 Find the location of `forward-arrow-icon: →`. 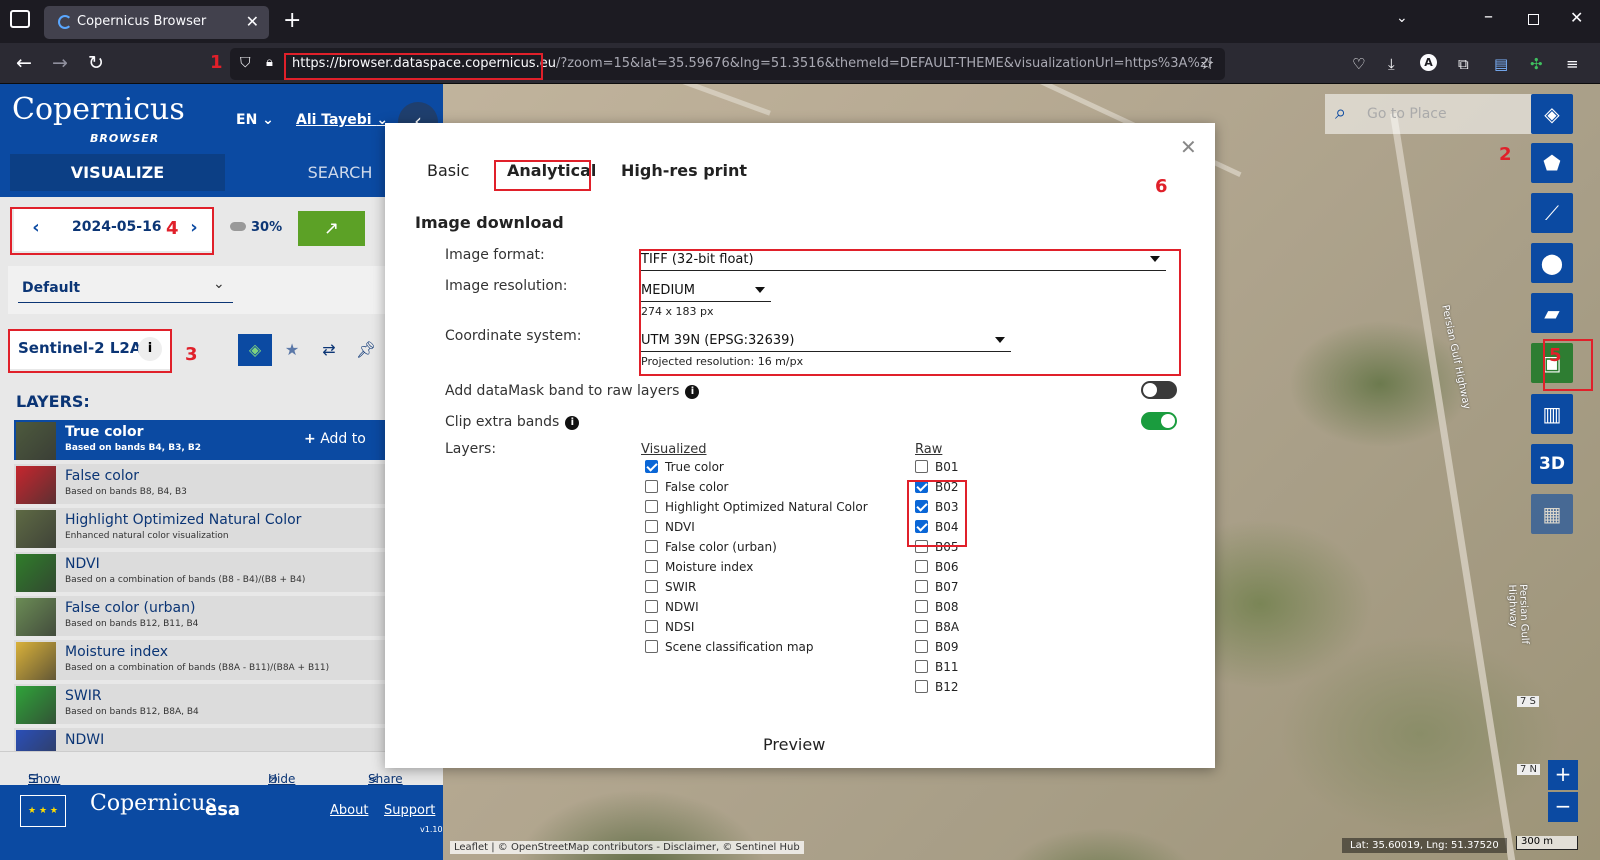

forward-arrow-icon: → is located at coordinates (60, 63).